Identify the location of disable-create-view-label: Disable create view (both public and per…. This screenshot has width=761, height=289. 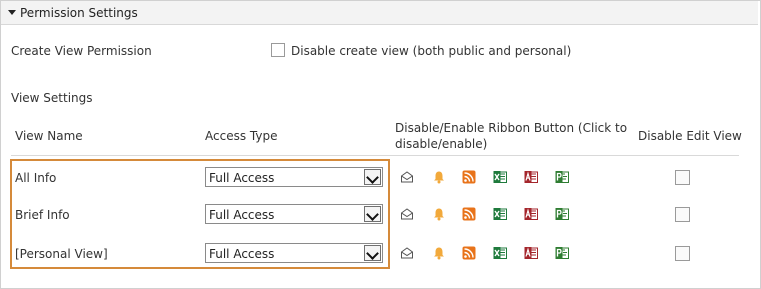
(431, 51).